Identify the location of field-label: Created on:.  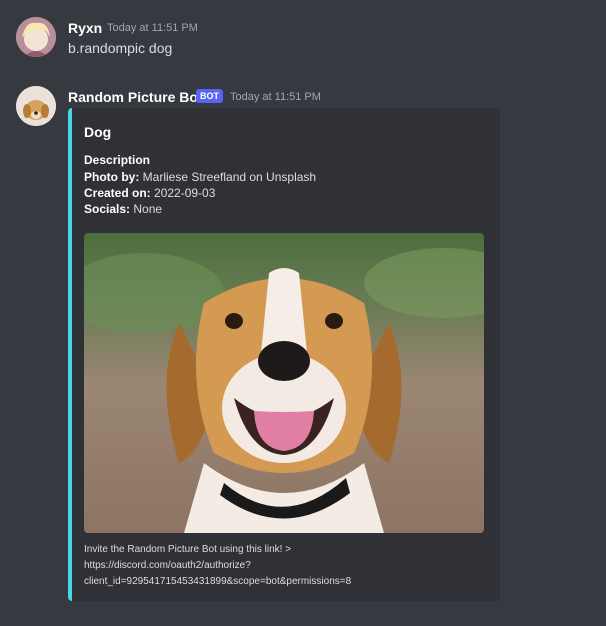
(117, 193).